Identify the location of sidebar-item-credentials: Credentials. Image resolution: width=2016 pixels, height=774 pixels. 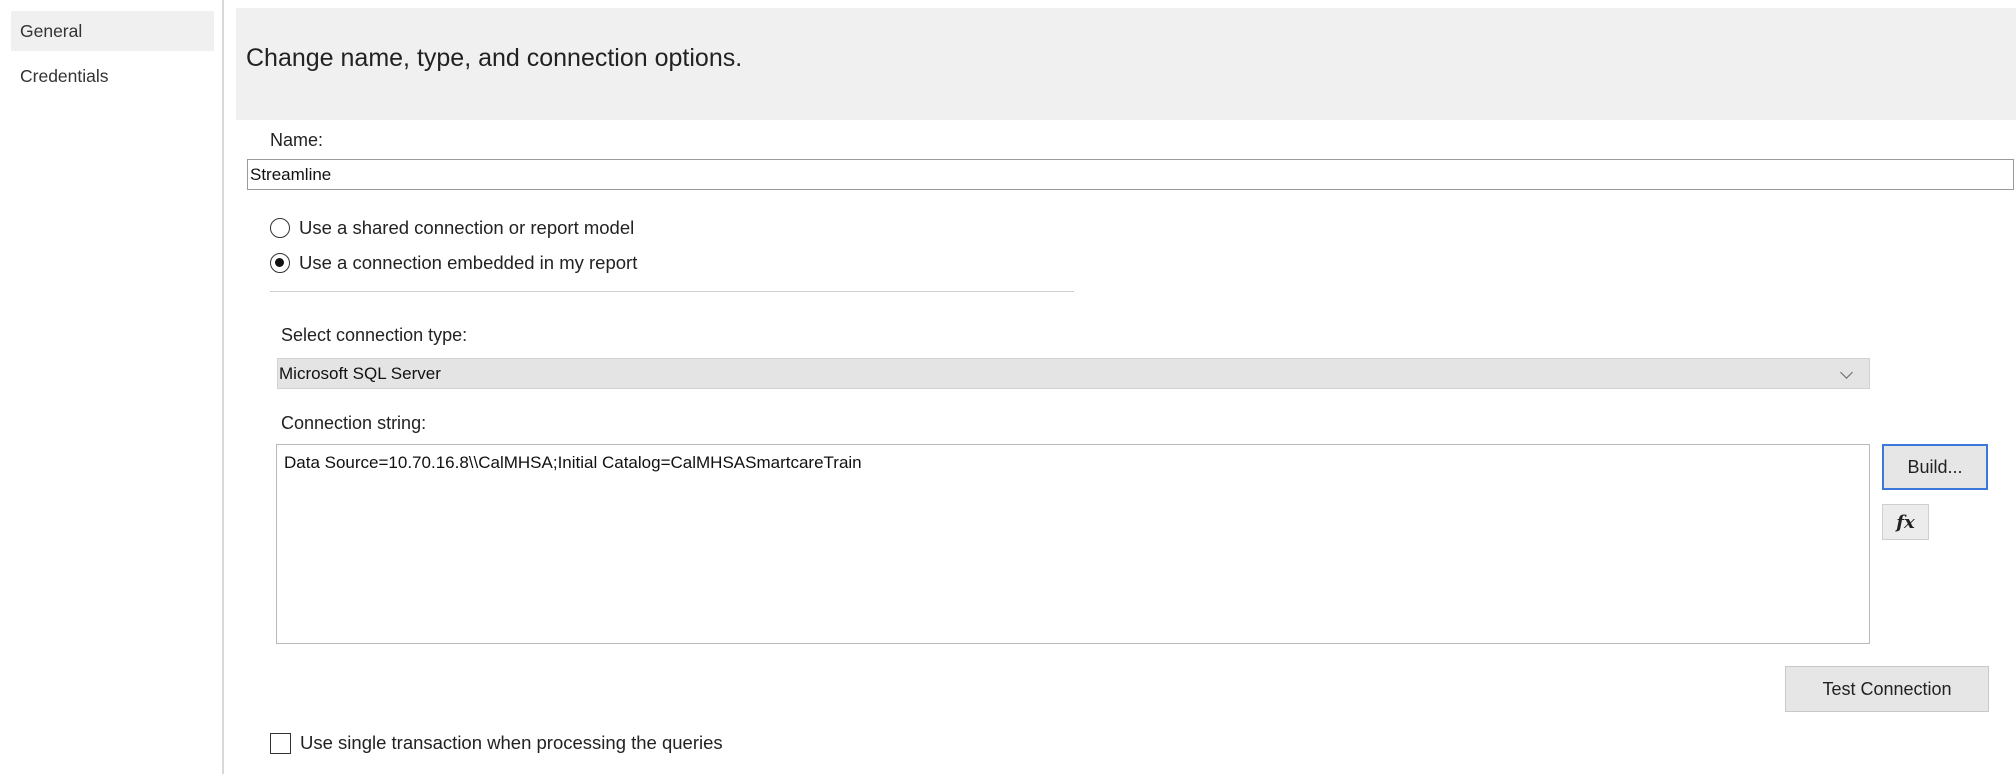
(112, 76).